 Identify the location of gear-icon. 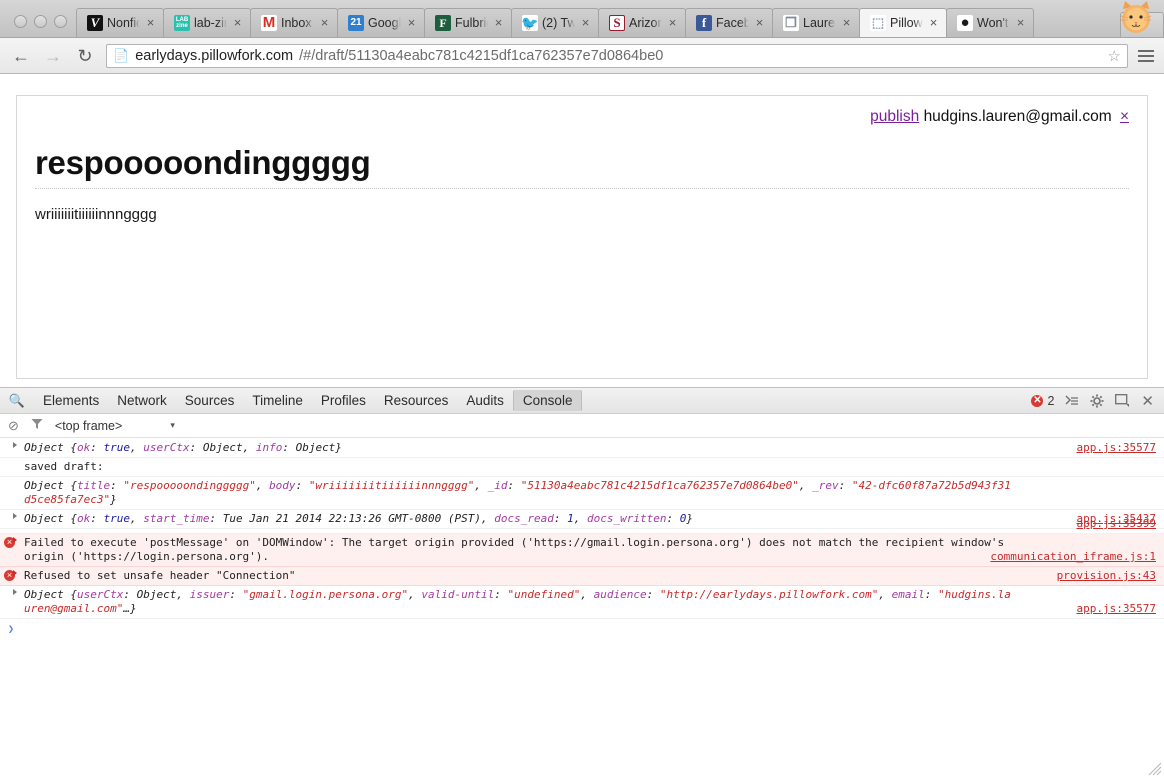
(1097, 401).